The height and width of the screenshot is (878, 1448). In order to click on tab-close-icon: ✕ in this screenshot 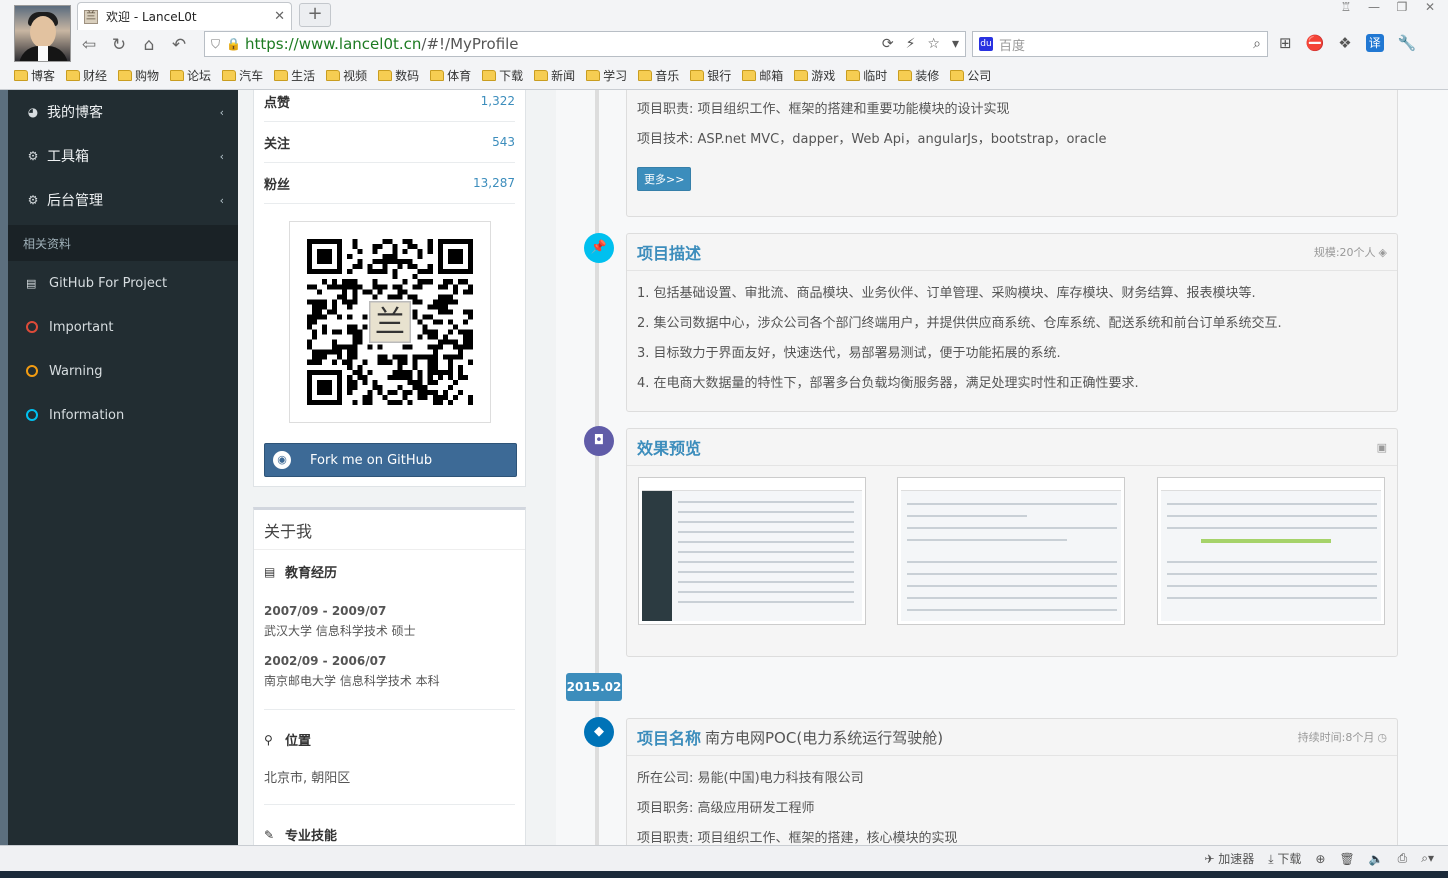, I will do `click(279, 16)`.